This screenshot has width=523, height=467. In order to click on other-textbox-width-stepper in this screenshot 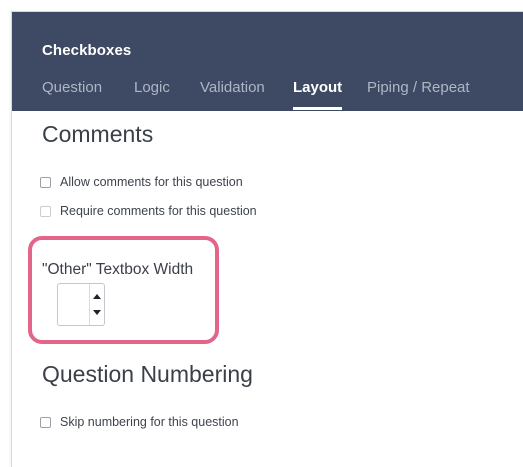, I will do `click(81, 304)`.